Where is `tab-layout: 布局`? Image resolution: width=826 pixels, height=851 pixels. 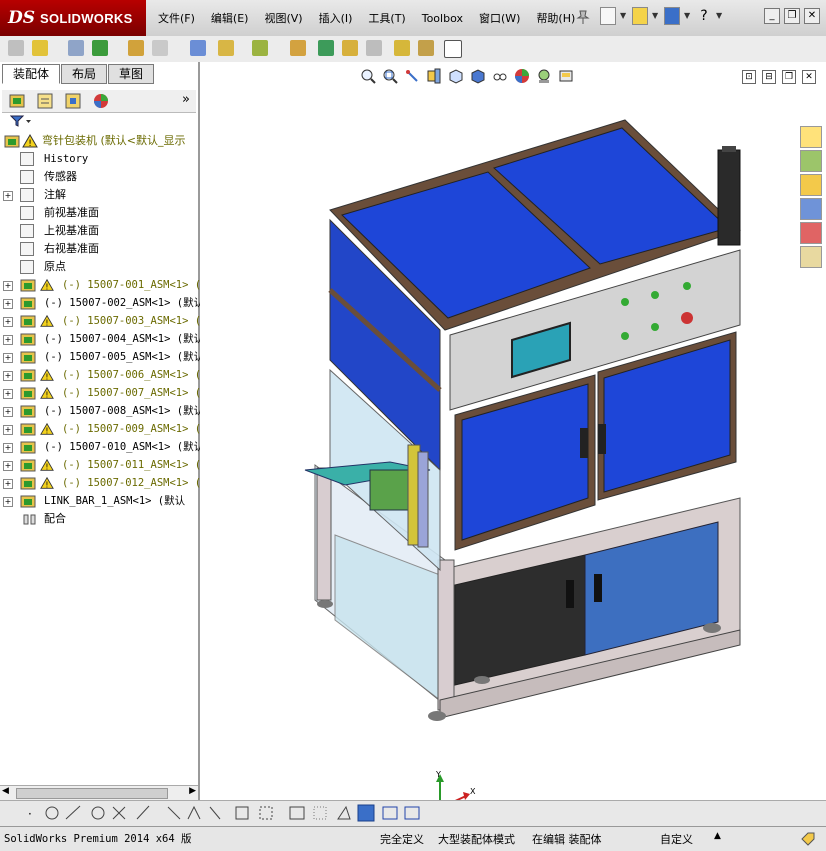 tab-layout: 布局 is located at coordinates (84, 74).